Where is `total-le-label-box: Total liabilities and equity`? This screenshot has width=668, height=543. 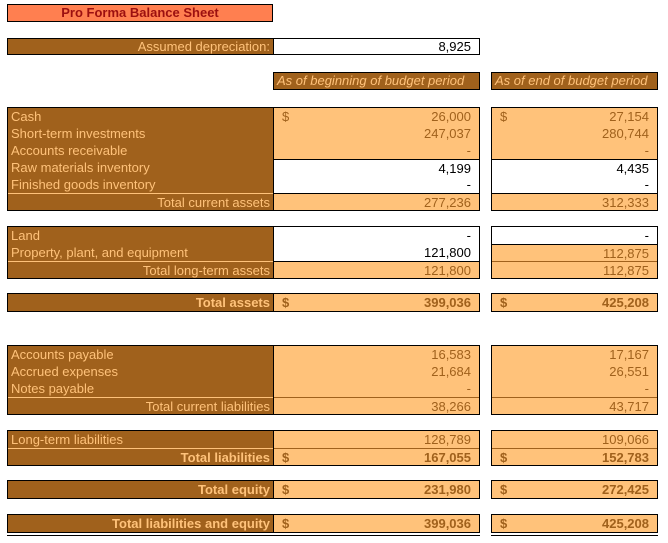 total-le-label-box: Total liabilities and equity is located at coordinates (140, 523).